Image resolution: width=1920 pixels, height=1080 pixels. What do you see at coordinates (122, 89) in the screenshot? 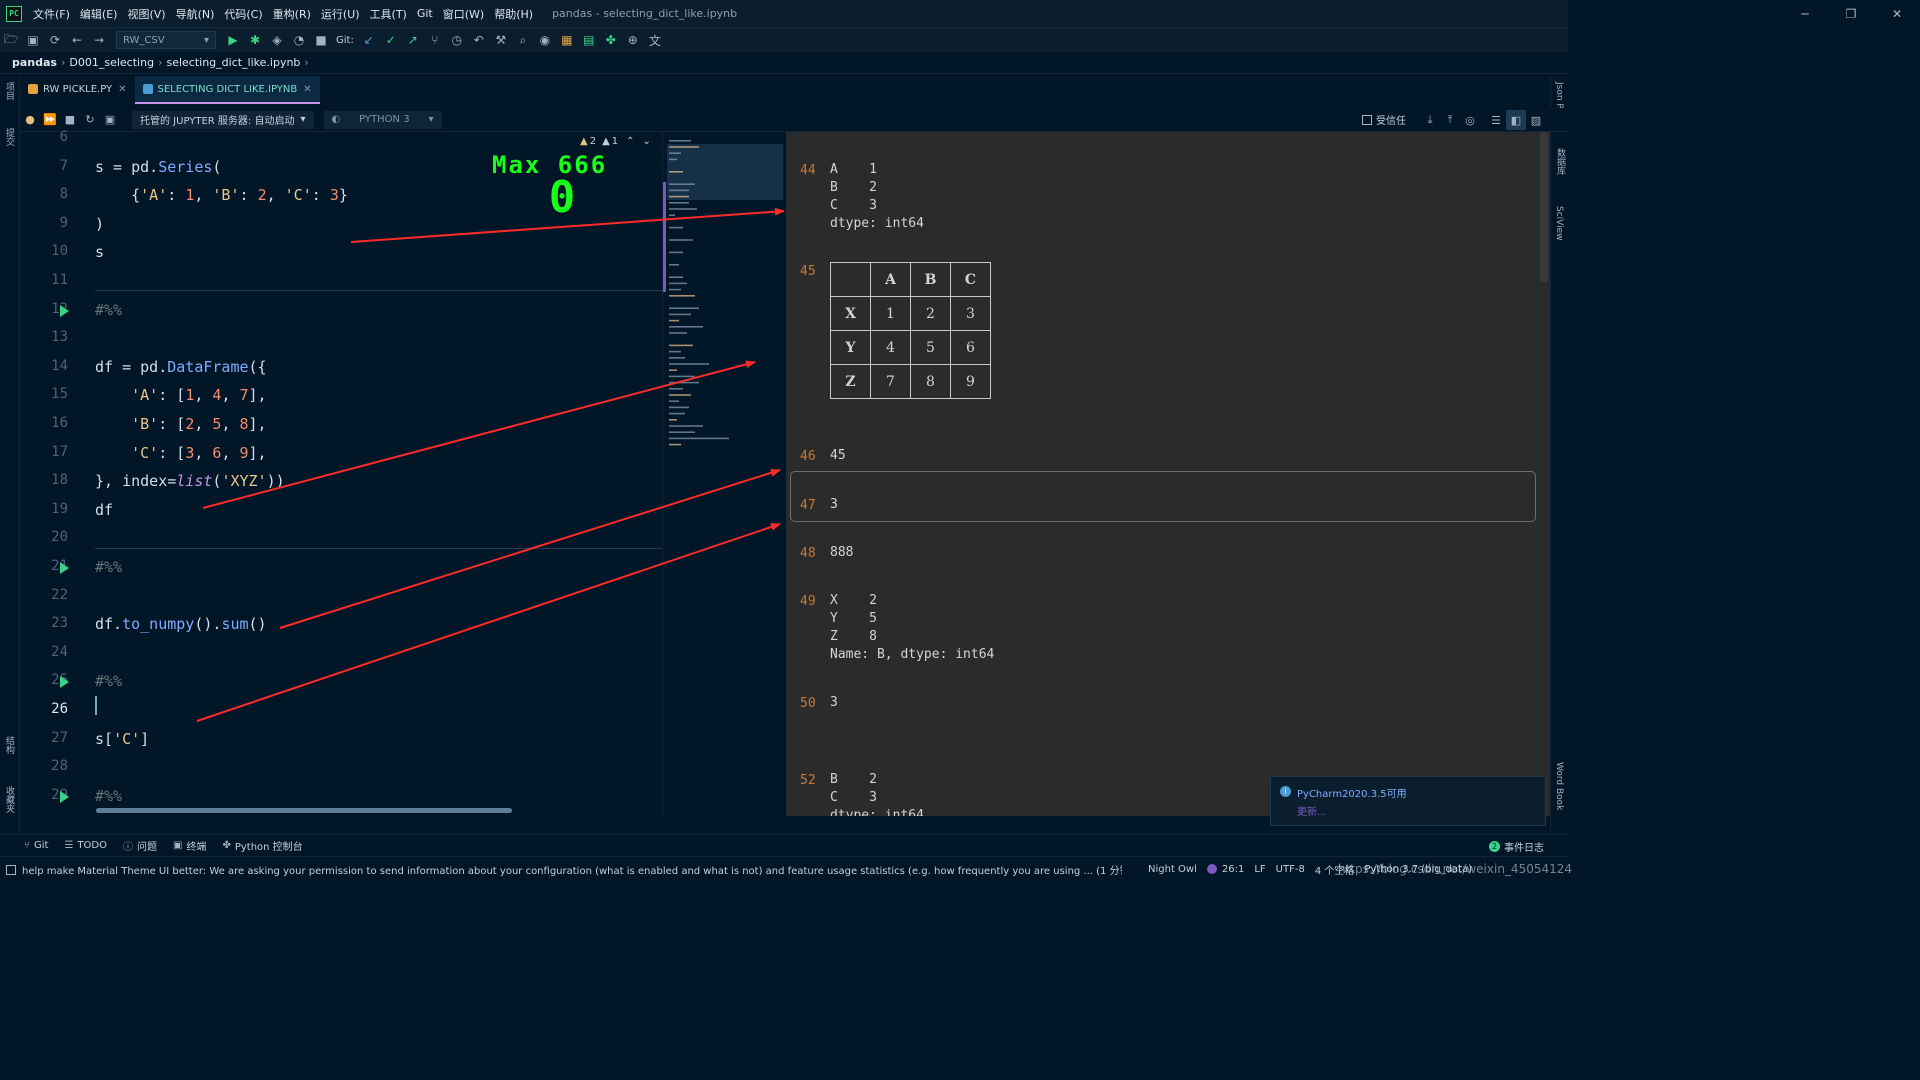
I see `close-icon: ✕` at bounding box center [122, 89].